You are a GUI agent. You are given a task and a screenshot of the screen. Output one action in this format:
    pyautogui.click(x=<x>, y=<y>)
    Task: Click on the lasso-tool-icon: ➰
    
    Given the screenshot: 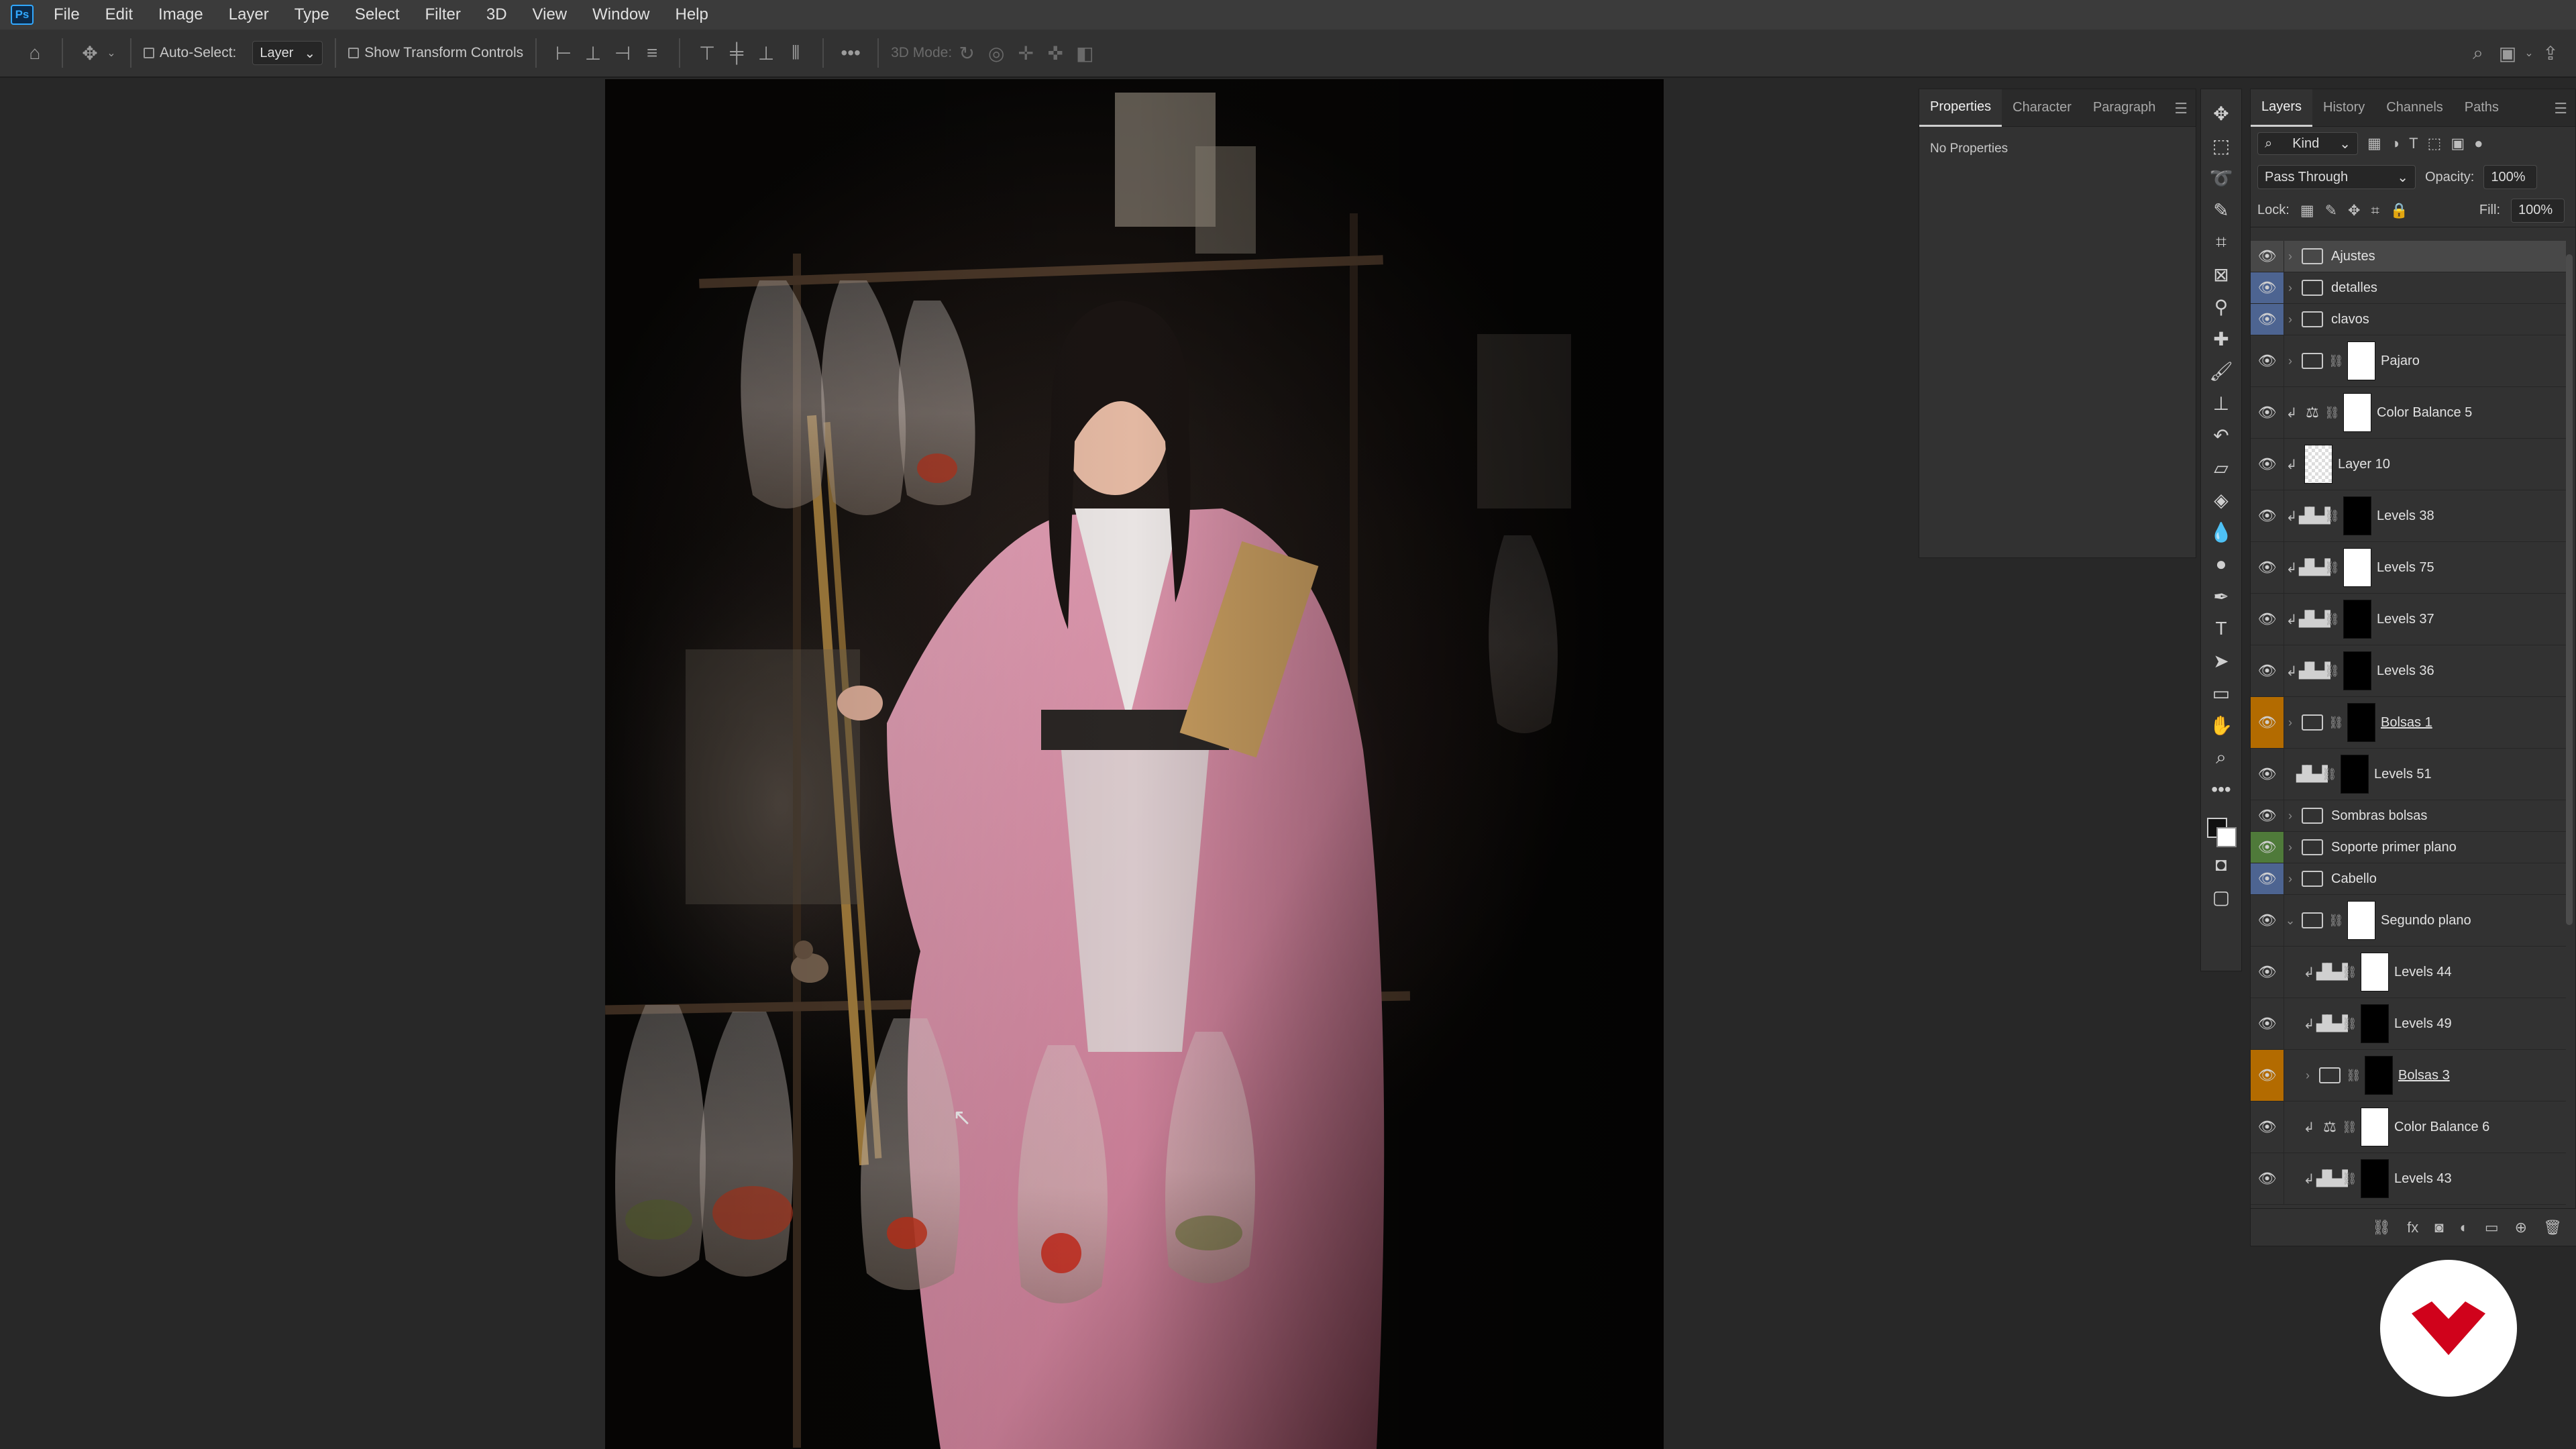 What is the action you would take?
    pyautogui.click(x=2221, y=178)
    